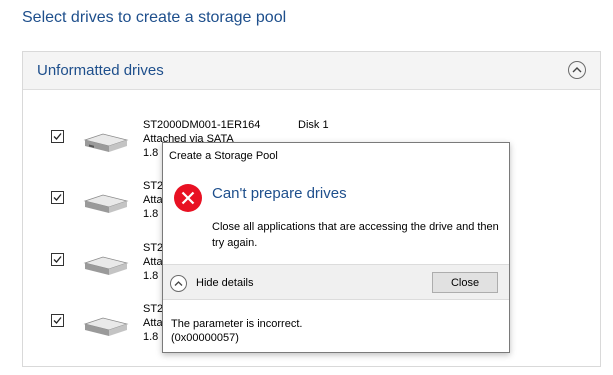  What do you see at coordinates (237, 324) in the screenshot?
I see `error-details-message: The parameter is incorrect.` at bounding box center [237, 324].